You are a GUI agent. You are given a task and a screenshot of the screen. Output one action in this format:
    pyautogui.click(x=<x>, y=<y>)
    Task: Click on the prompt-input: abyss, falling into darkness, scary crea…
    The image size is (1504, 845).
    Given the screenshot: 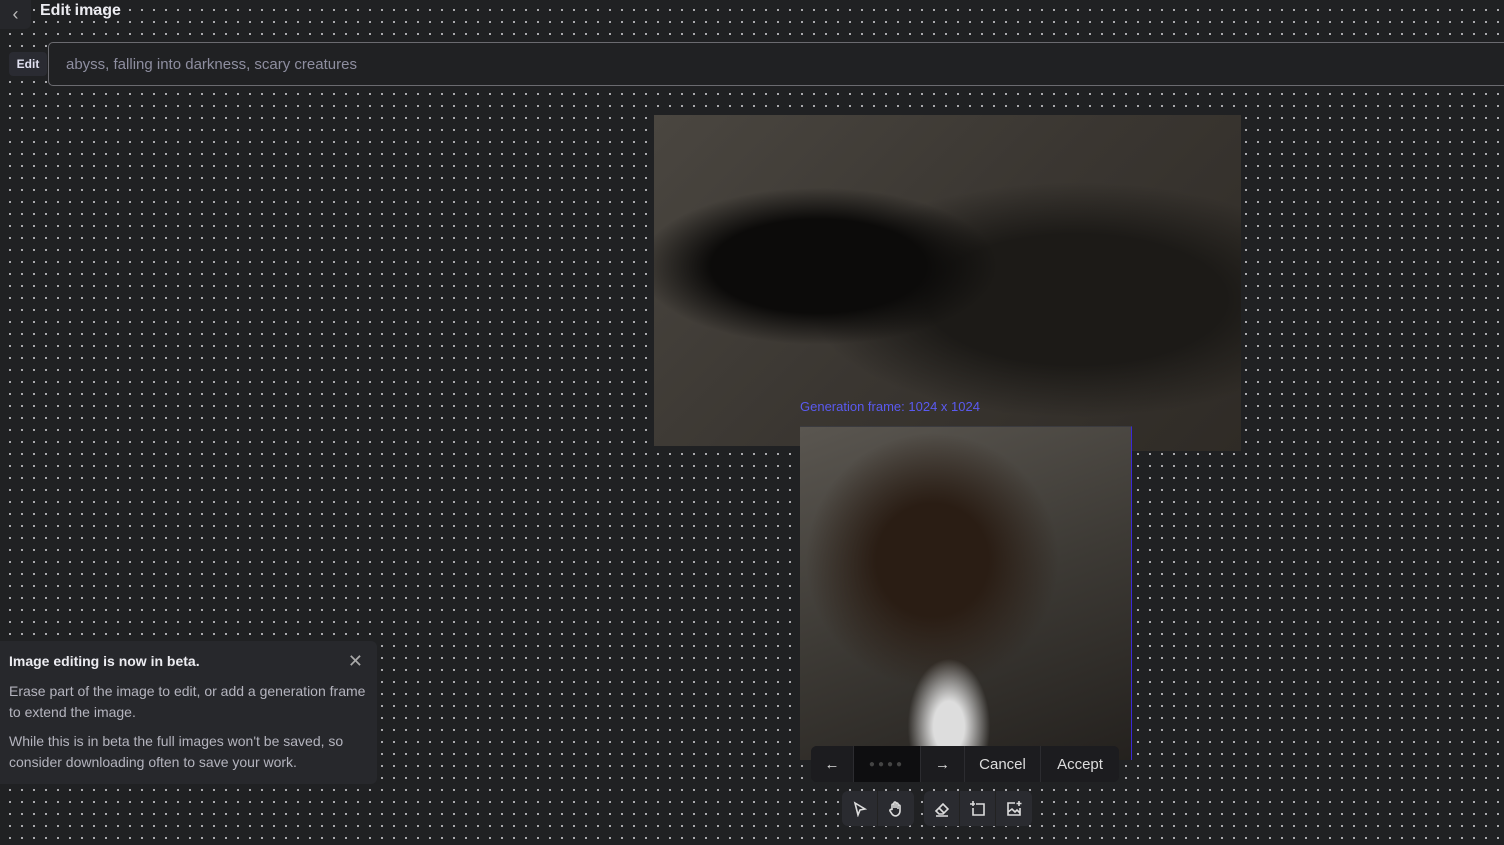 What is the action you would take?
    pyautogui.click(x=776, y=64)
    